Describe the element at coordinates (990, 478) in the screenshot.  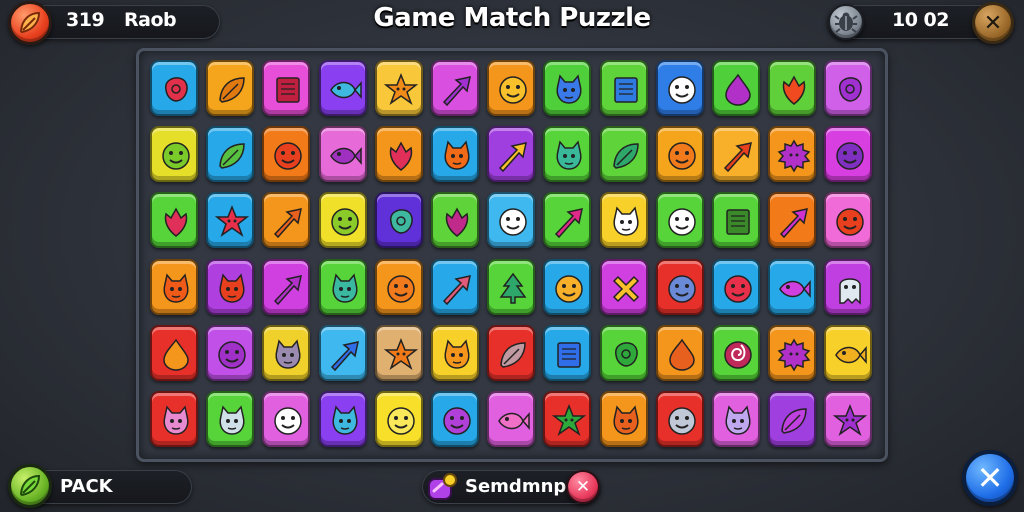
I see `exit-button: ✕` at that location.